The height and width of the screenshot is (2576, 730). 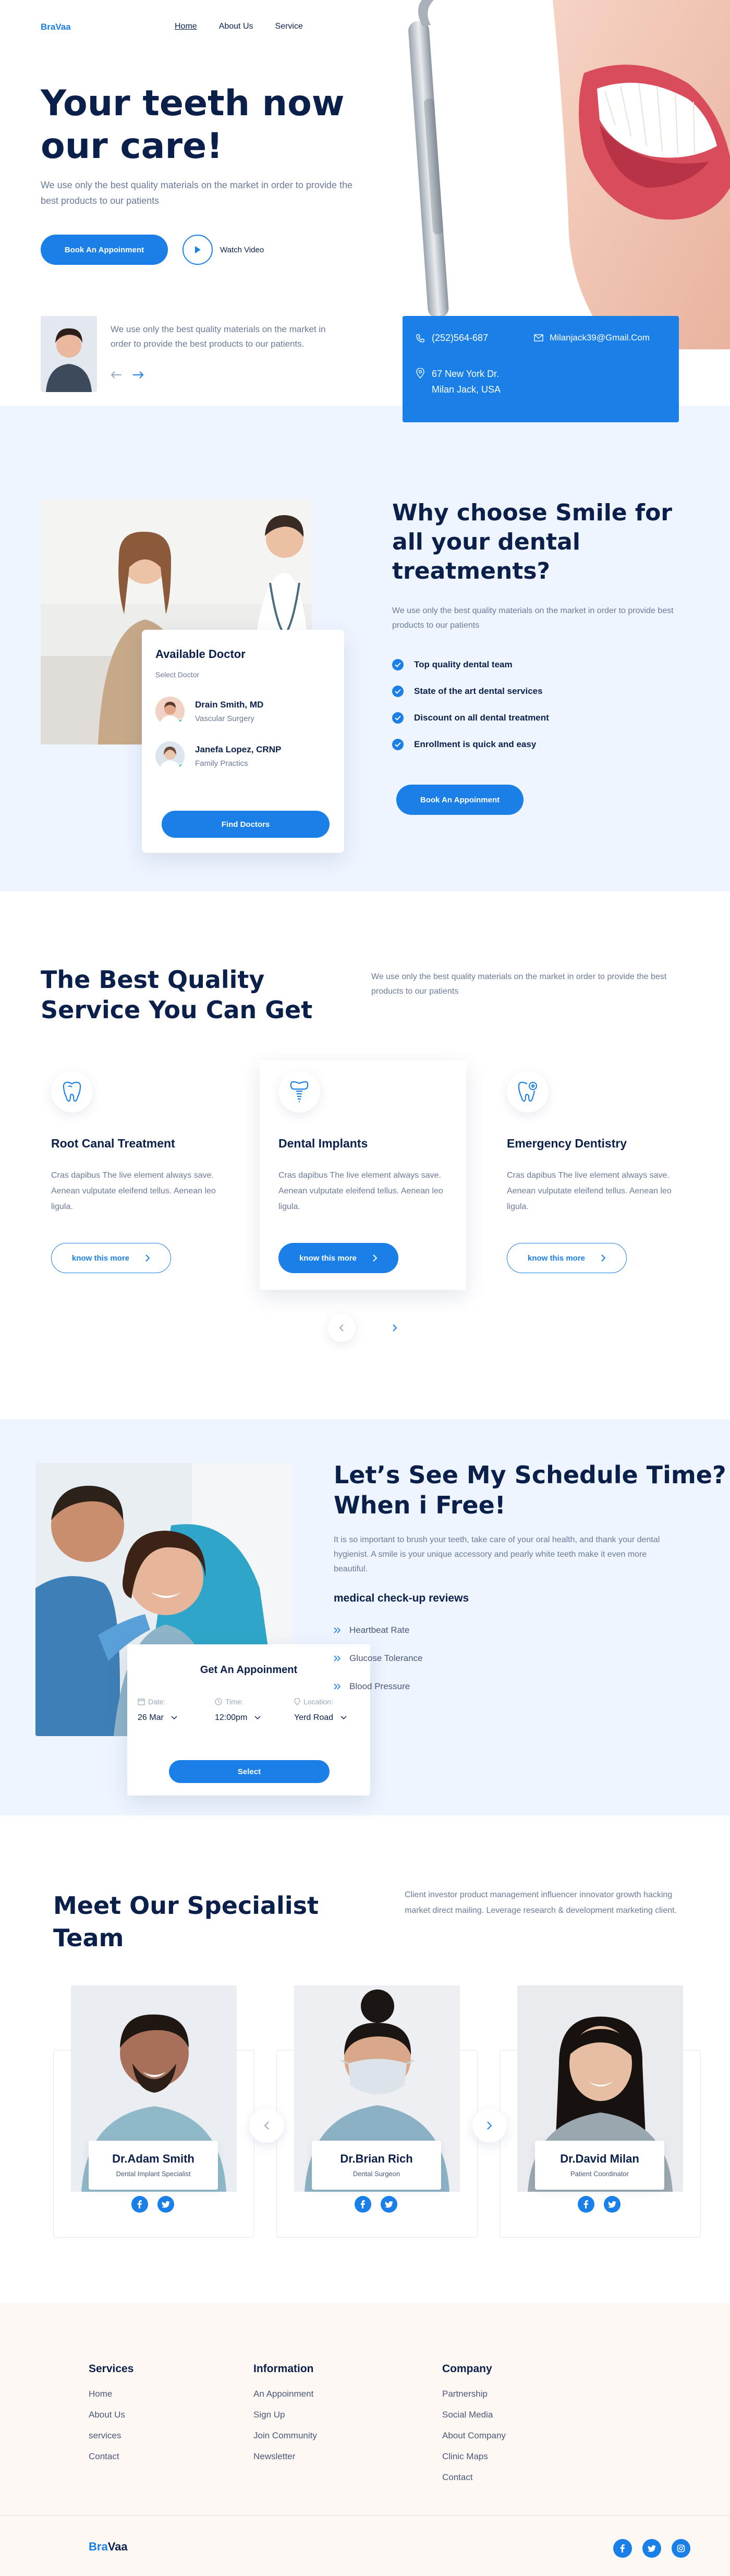 I want to click on nav-item-about: About Us, so click(x=236, y=26).